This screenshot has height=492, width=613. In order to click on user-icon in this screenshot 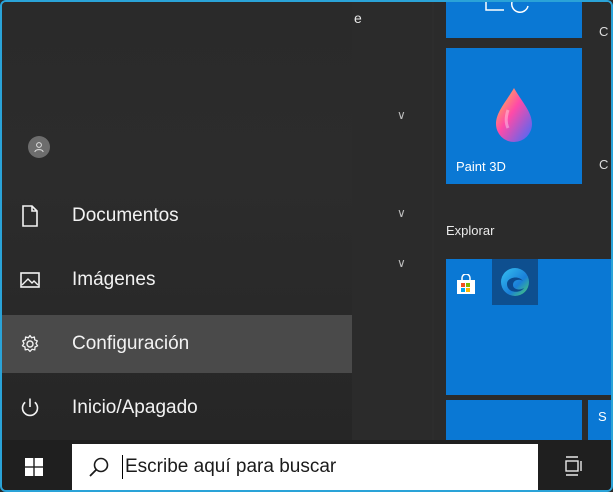, I will do `click(39, 147)`.